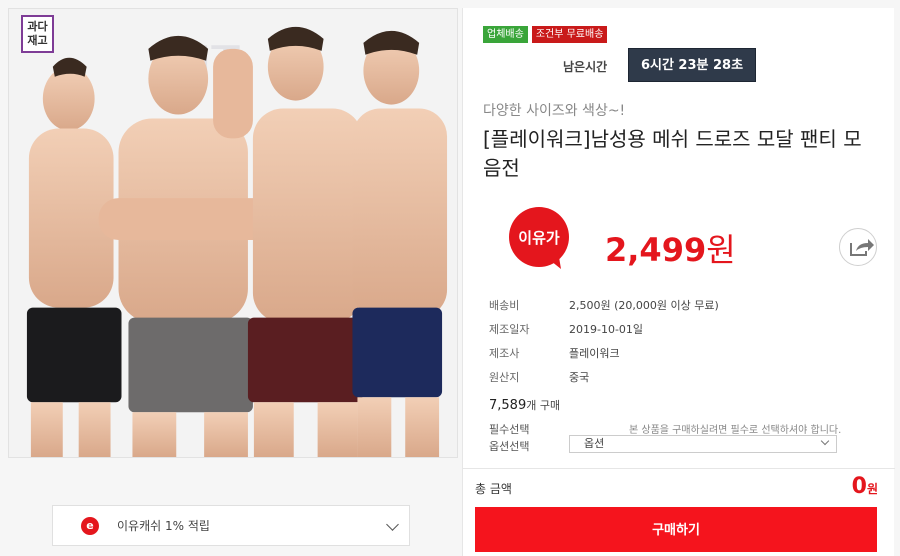  What do you see at coordinates (504, 305) in the screenshot?
I see `spec-key: 배송비` at bounding box center [504, 305].